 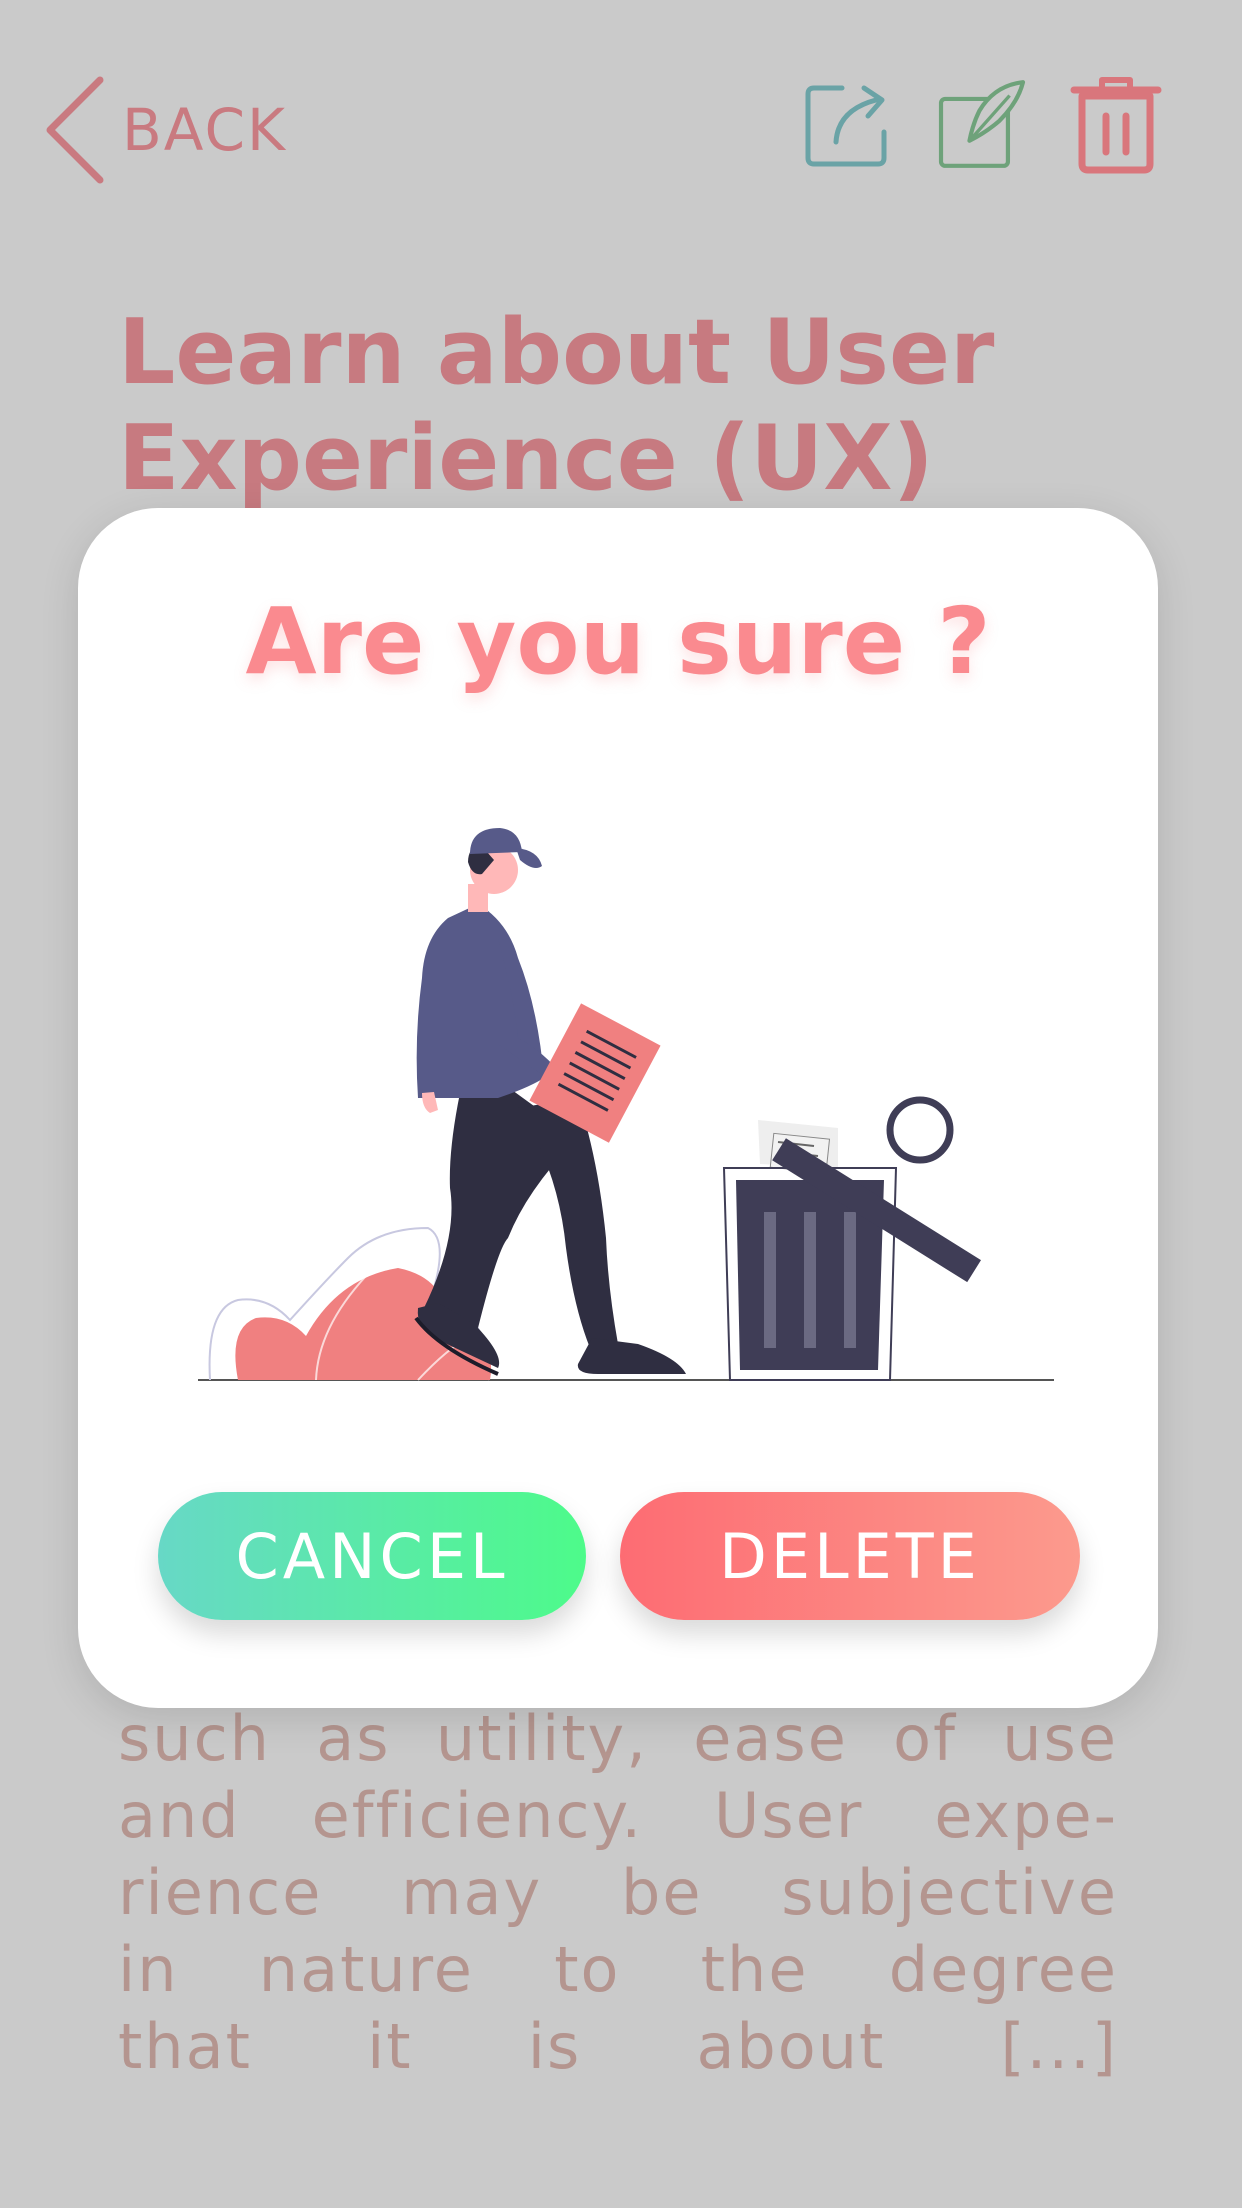 I want to click on toolbar, so click(x=982, y=124).